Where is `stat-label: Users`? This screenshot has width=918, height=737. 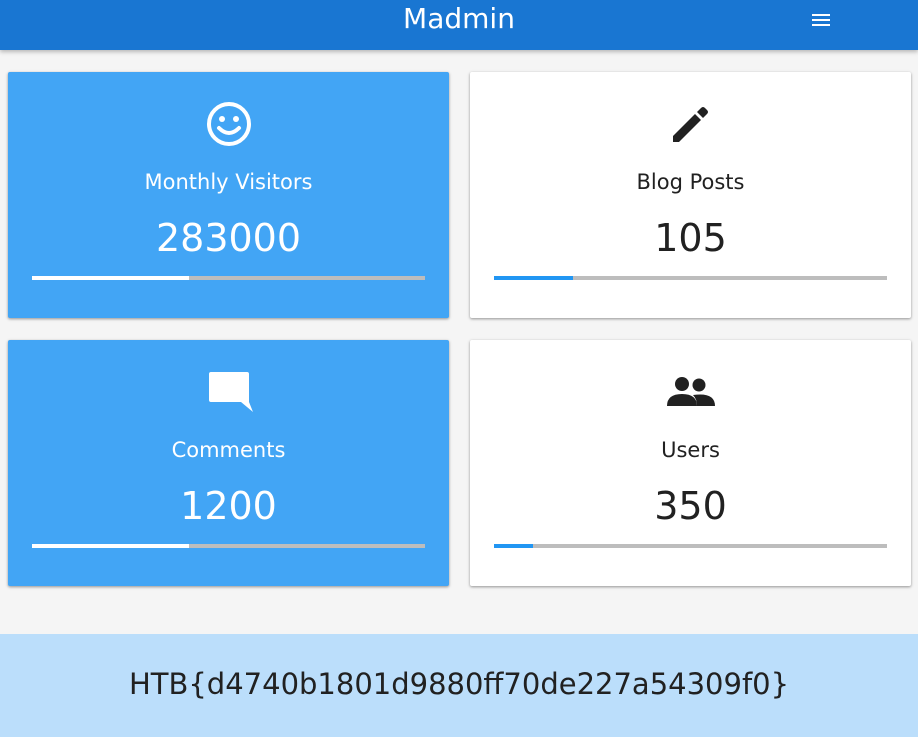 stat-label: Users is located at coordinates (690, 450).